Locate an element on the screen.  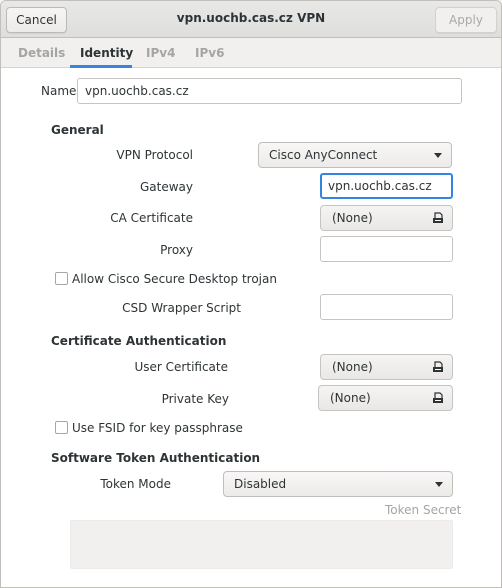
apply-button: Apply is located at coordinates (466, 20).